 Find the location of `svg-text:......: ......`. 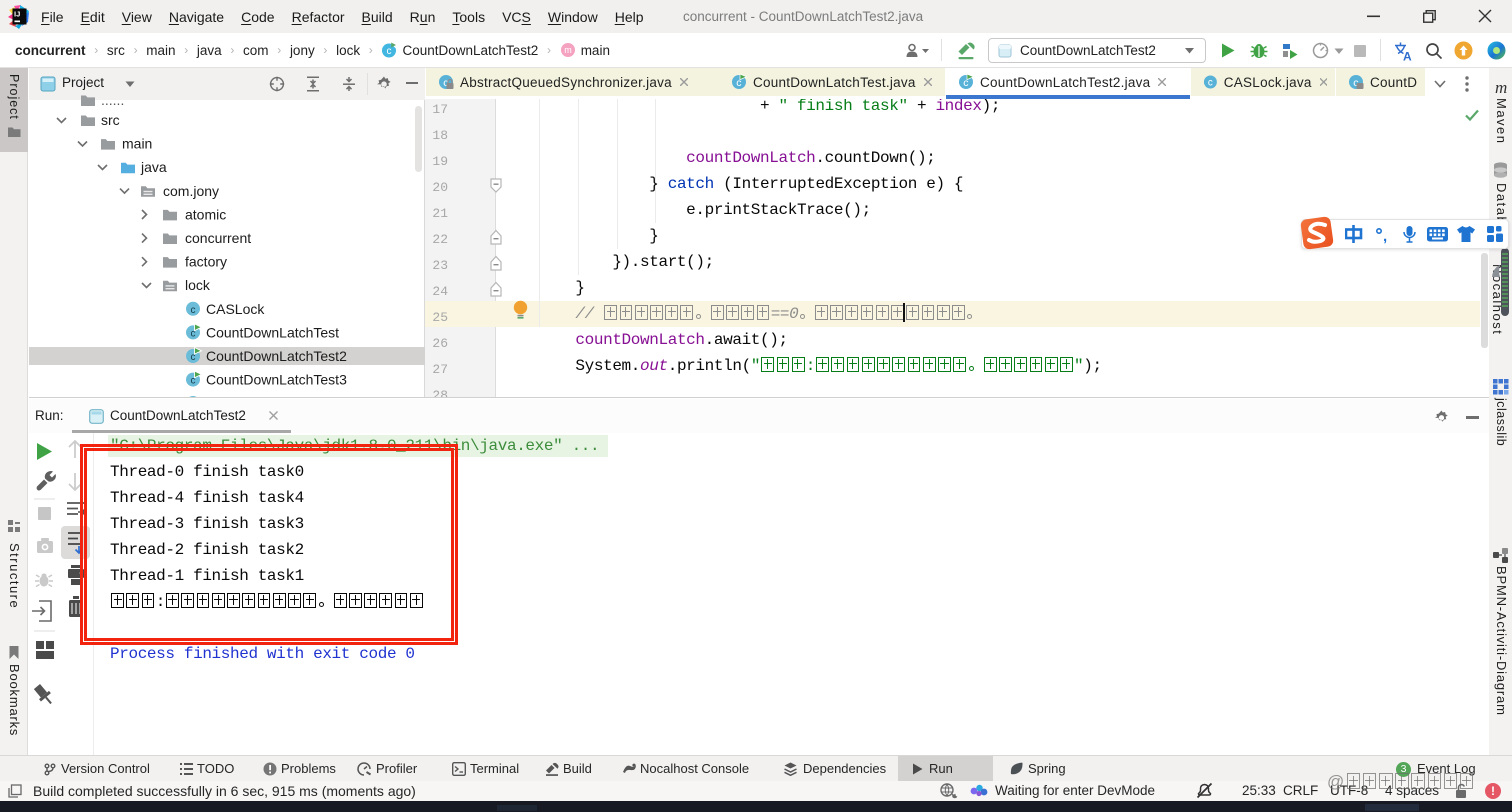

svg-text:......: ...... is located at coordinates (112, 100).